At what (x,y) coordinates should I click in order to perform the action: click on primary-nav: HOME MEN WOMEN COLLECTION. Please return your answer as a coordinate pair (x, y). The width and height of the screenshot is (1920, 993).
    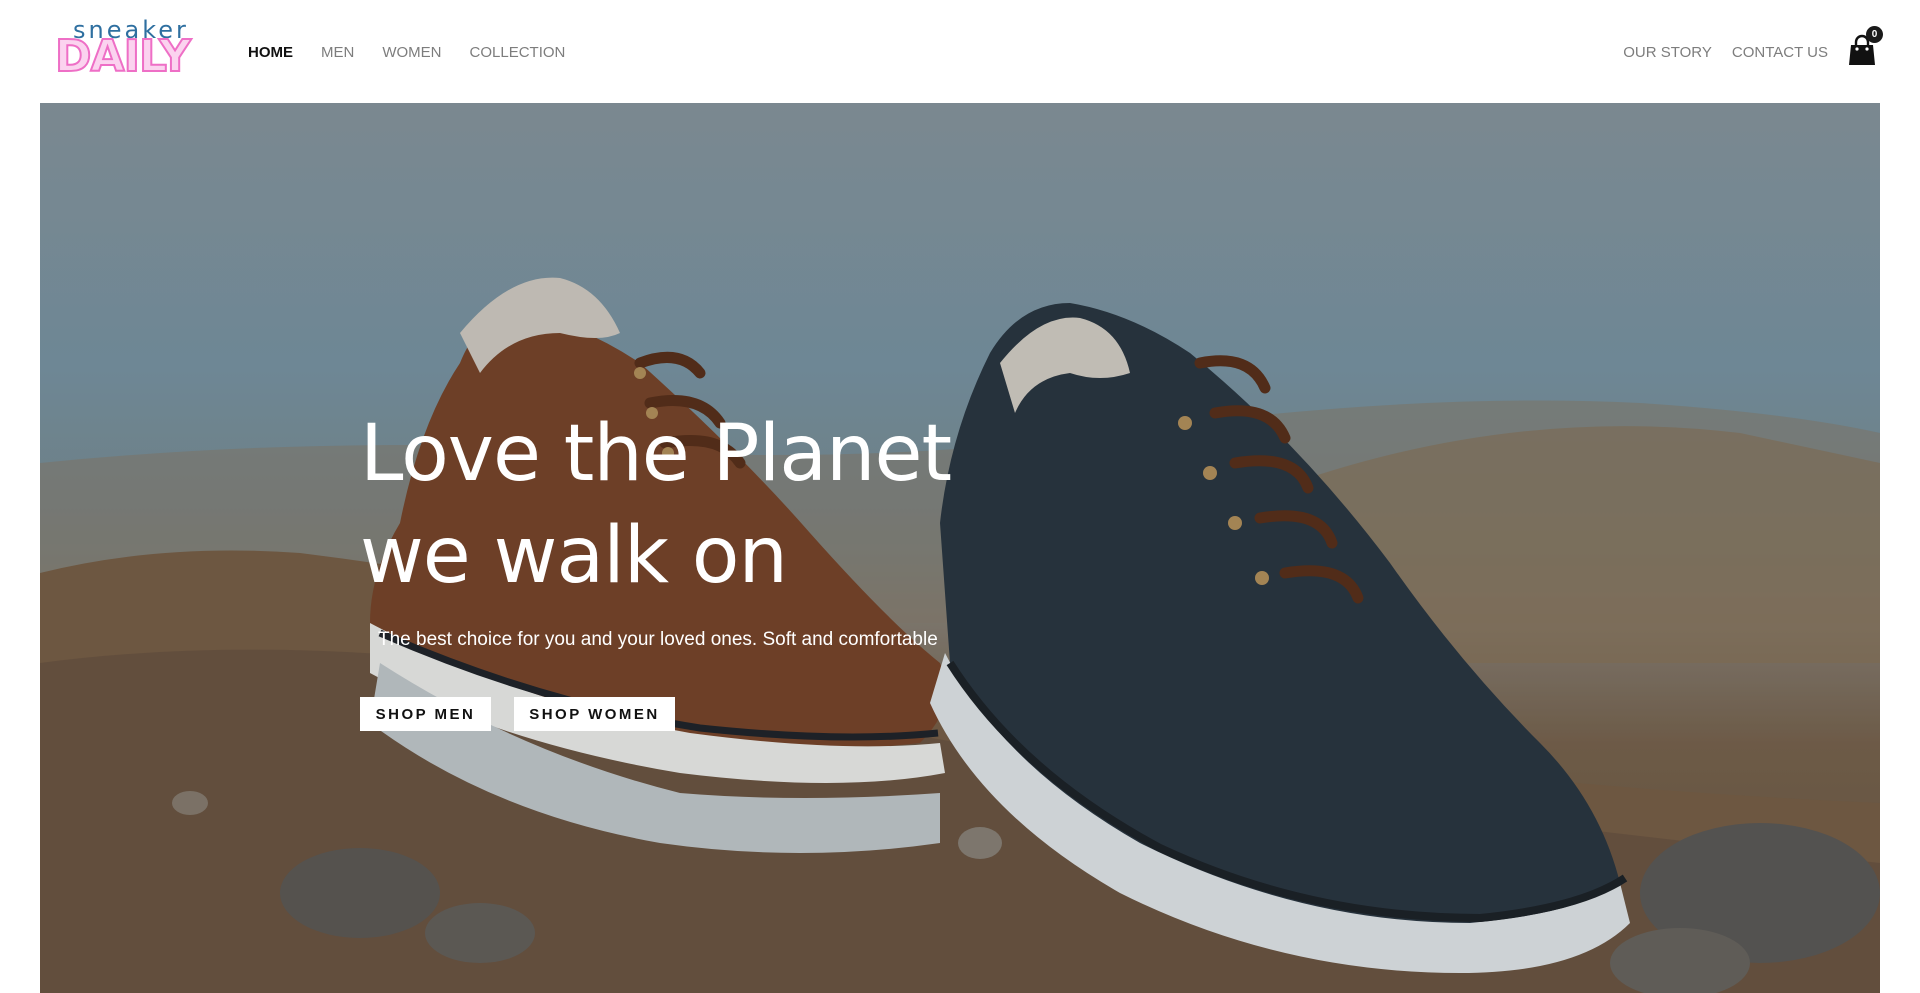
    Looking at the image, I should click on (420, 52).